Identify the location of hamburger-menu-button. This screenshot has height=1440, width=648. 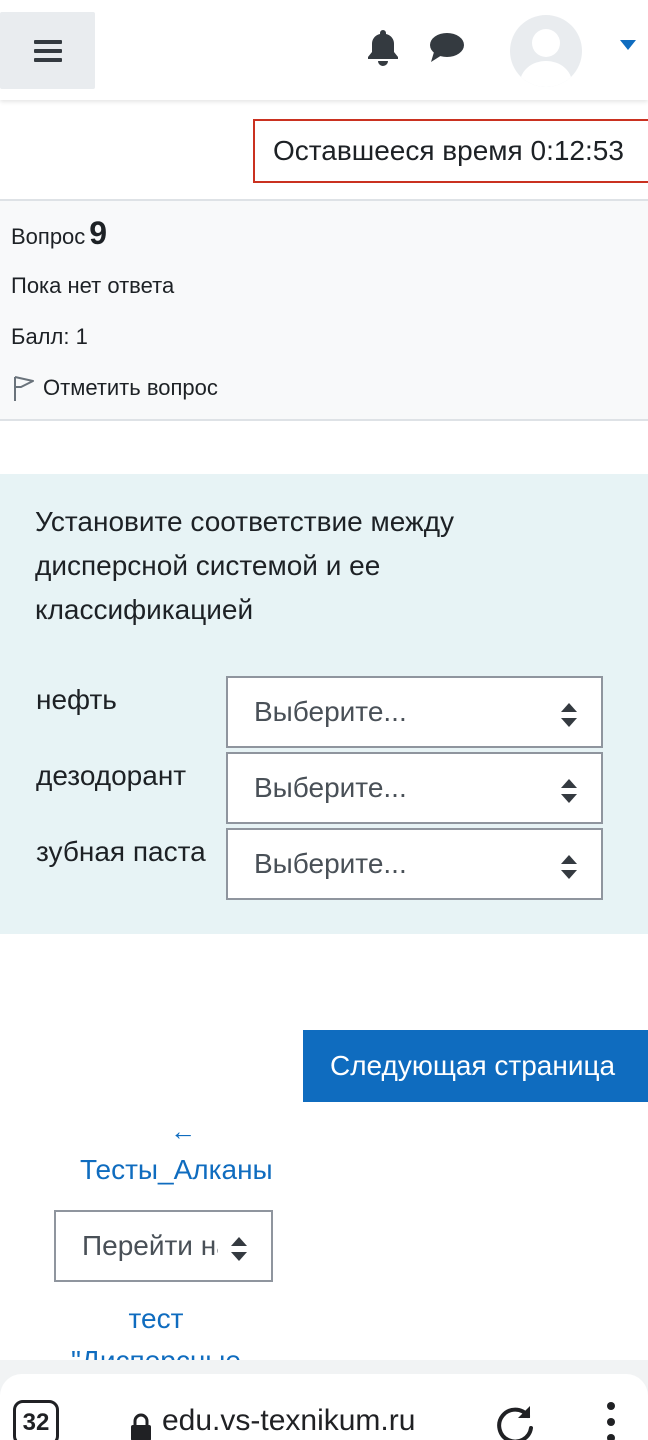
(47, 50).